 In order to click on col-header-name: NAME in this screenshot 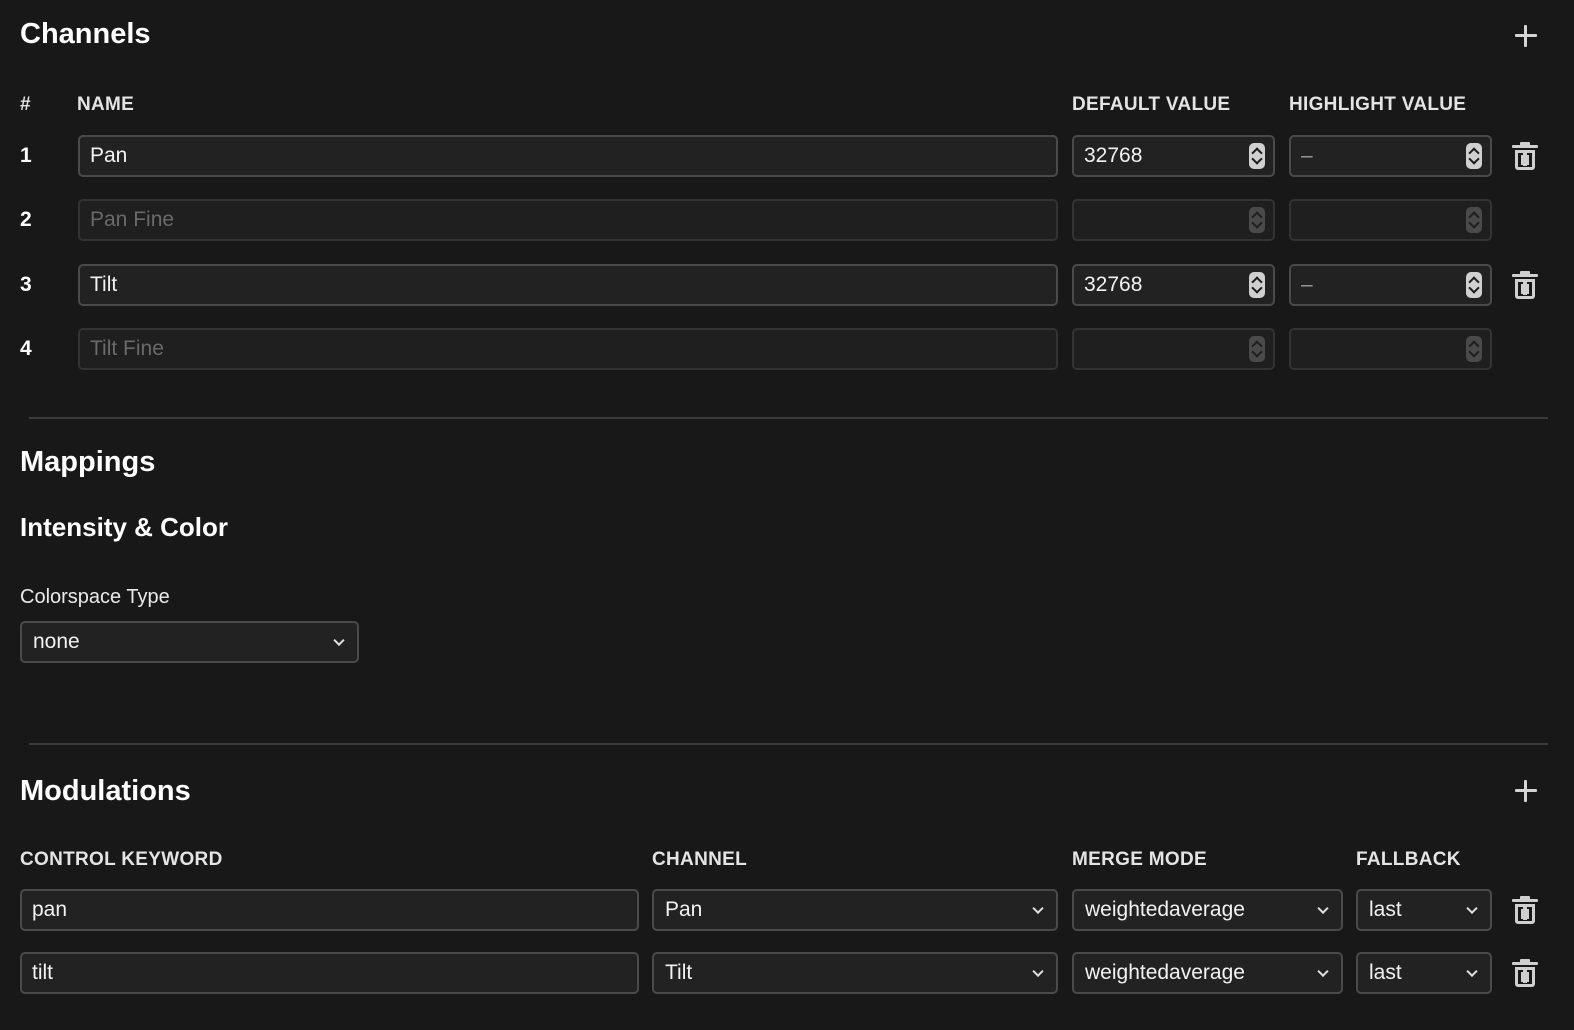, I will do `click(106, 104)`.